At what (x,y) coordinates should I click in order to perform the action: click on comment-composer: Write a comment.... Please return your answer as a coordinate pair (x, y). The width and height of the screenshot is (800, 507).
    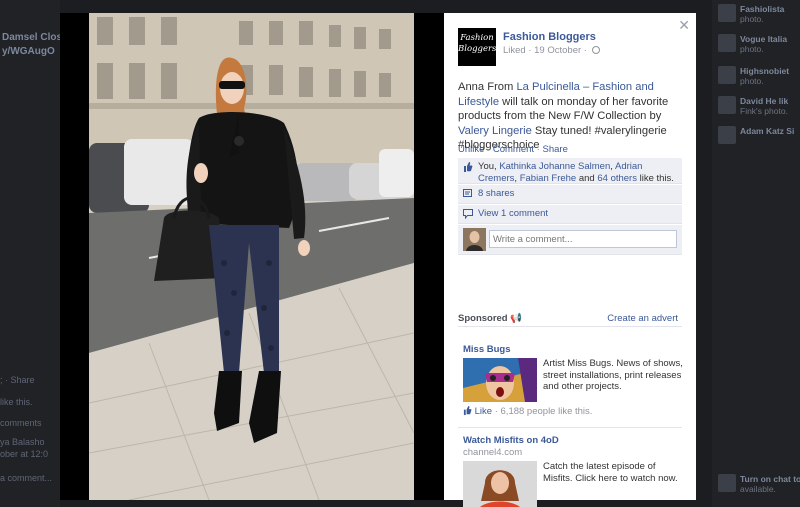
    Looking at the image, I should click on (570, 240).